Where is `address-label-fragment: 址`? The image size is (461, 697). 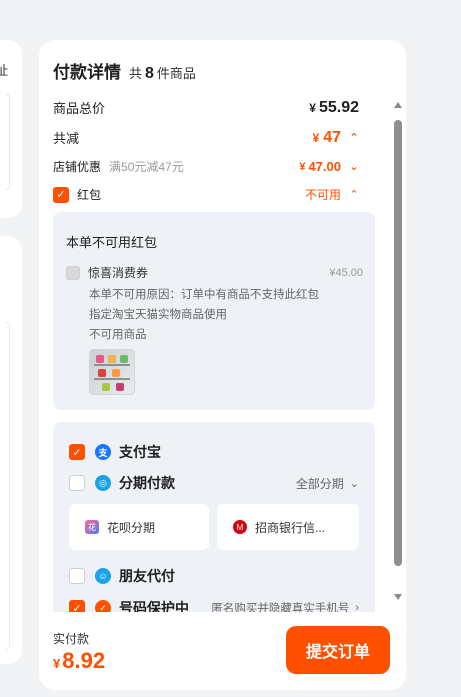 address-label-fragment: 址 is located at coordinates (4, 70).